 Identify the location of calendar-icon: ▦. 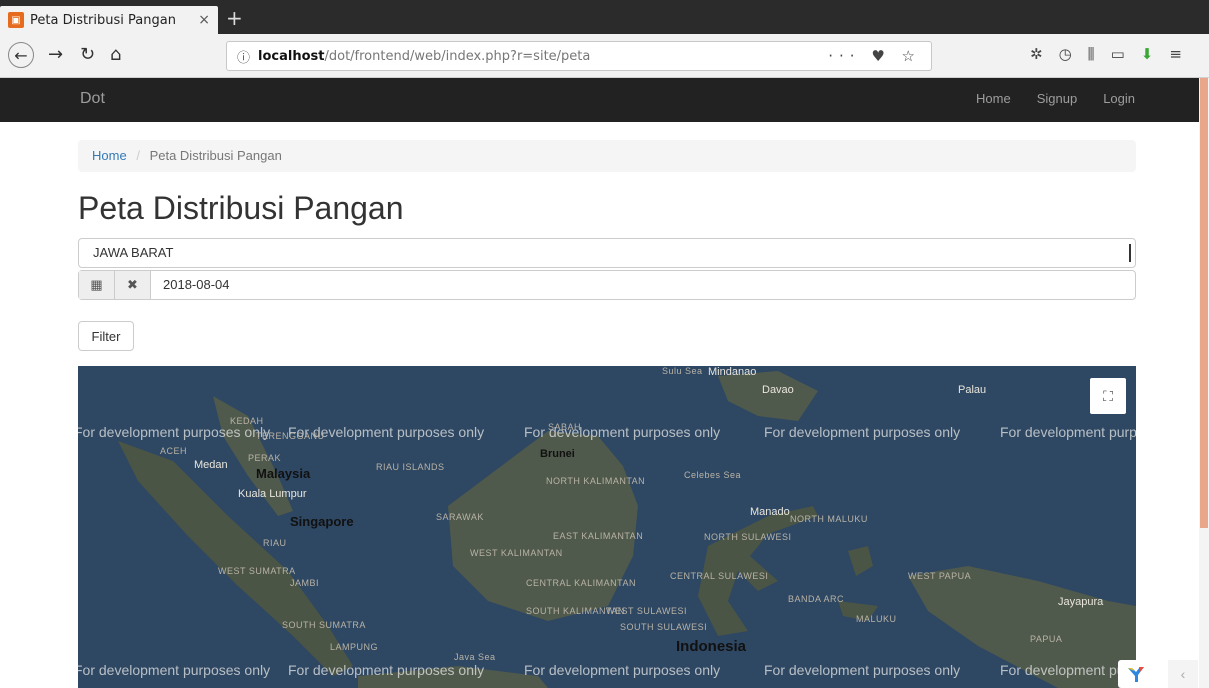
(97, 285).